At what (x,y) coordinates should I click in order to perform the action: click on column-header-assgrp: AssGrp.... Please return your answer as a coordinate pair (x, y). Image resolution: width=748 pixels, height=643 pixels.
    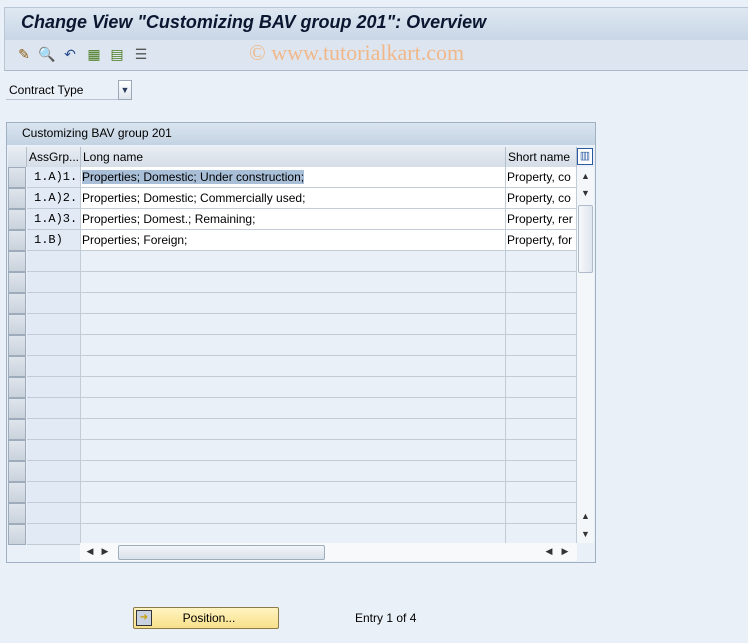
    Looking at the image, I should click on (54, 157).